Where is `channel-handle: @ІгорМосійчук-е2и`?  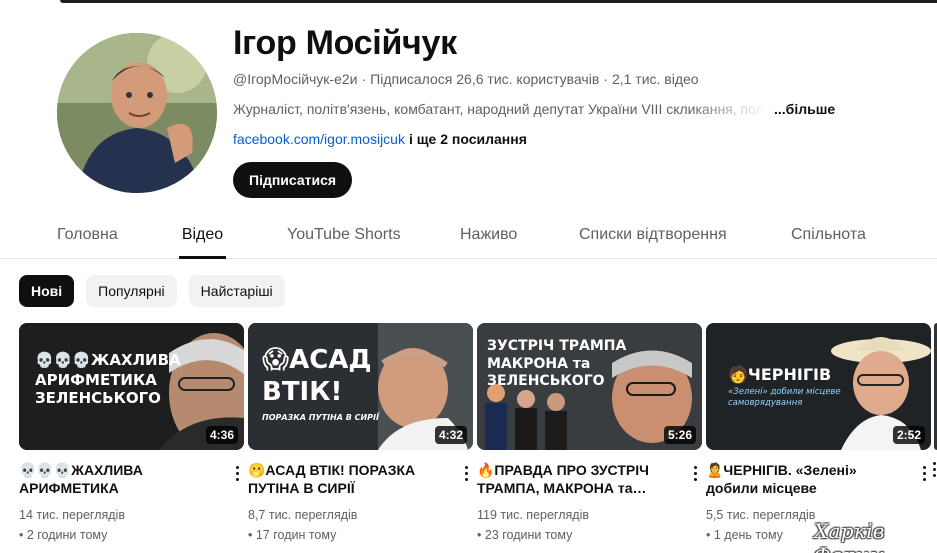 channel-handle: @ІгорМосійчук-е2и is located at coordinates (295, 79).